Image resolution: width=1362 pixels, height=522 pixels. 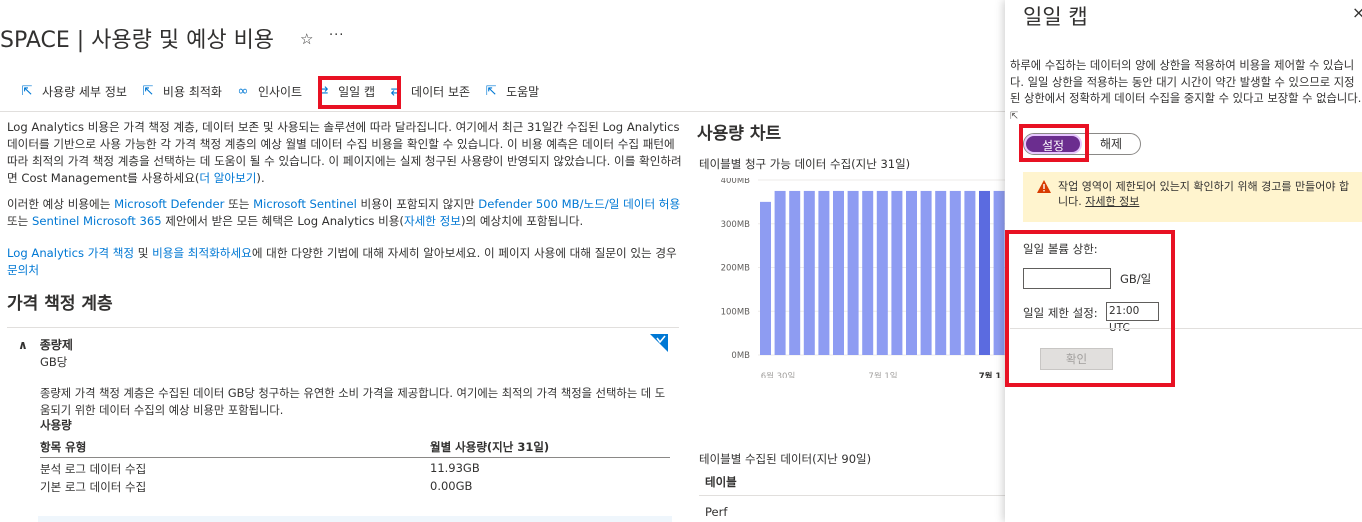 I want to click on y-tick-label: 0MB, so click(x=740, y=356).